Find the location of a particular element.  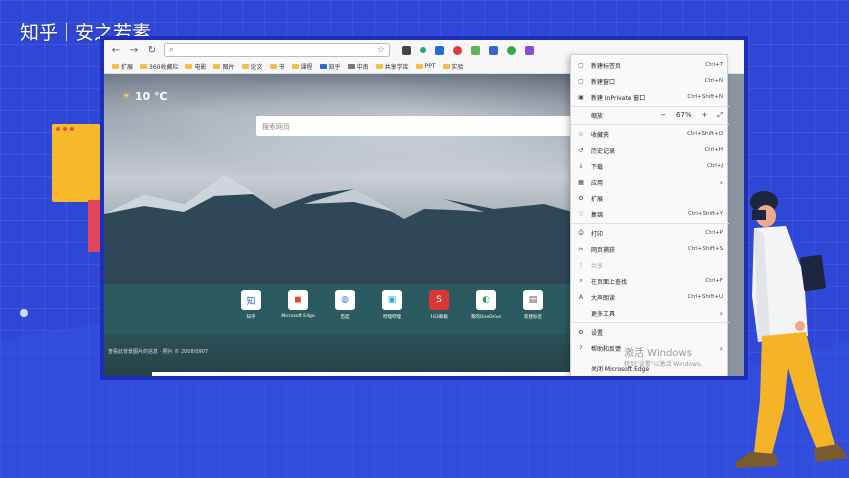

menu-item-favorites: ☆ 收藏夹 Ctrl+Shift+O is located at coordinates (650, 134).